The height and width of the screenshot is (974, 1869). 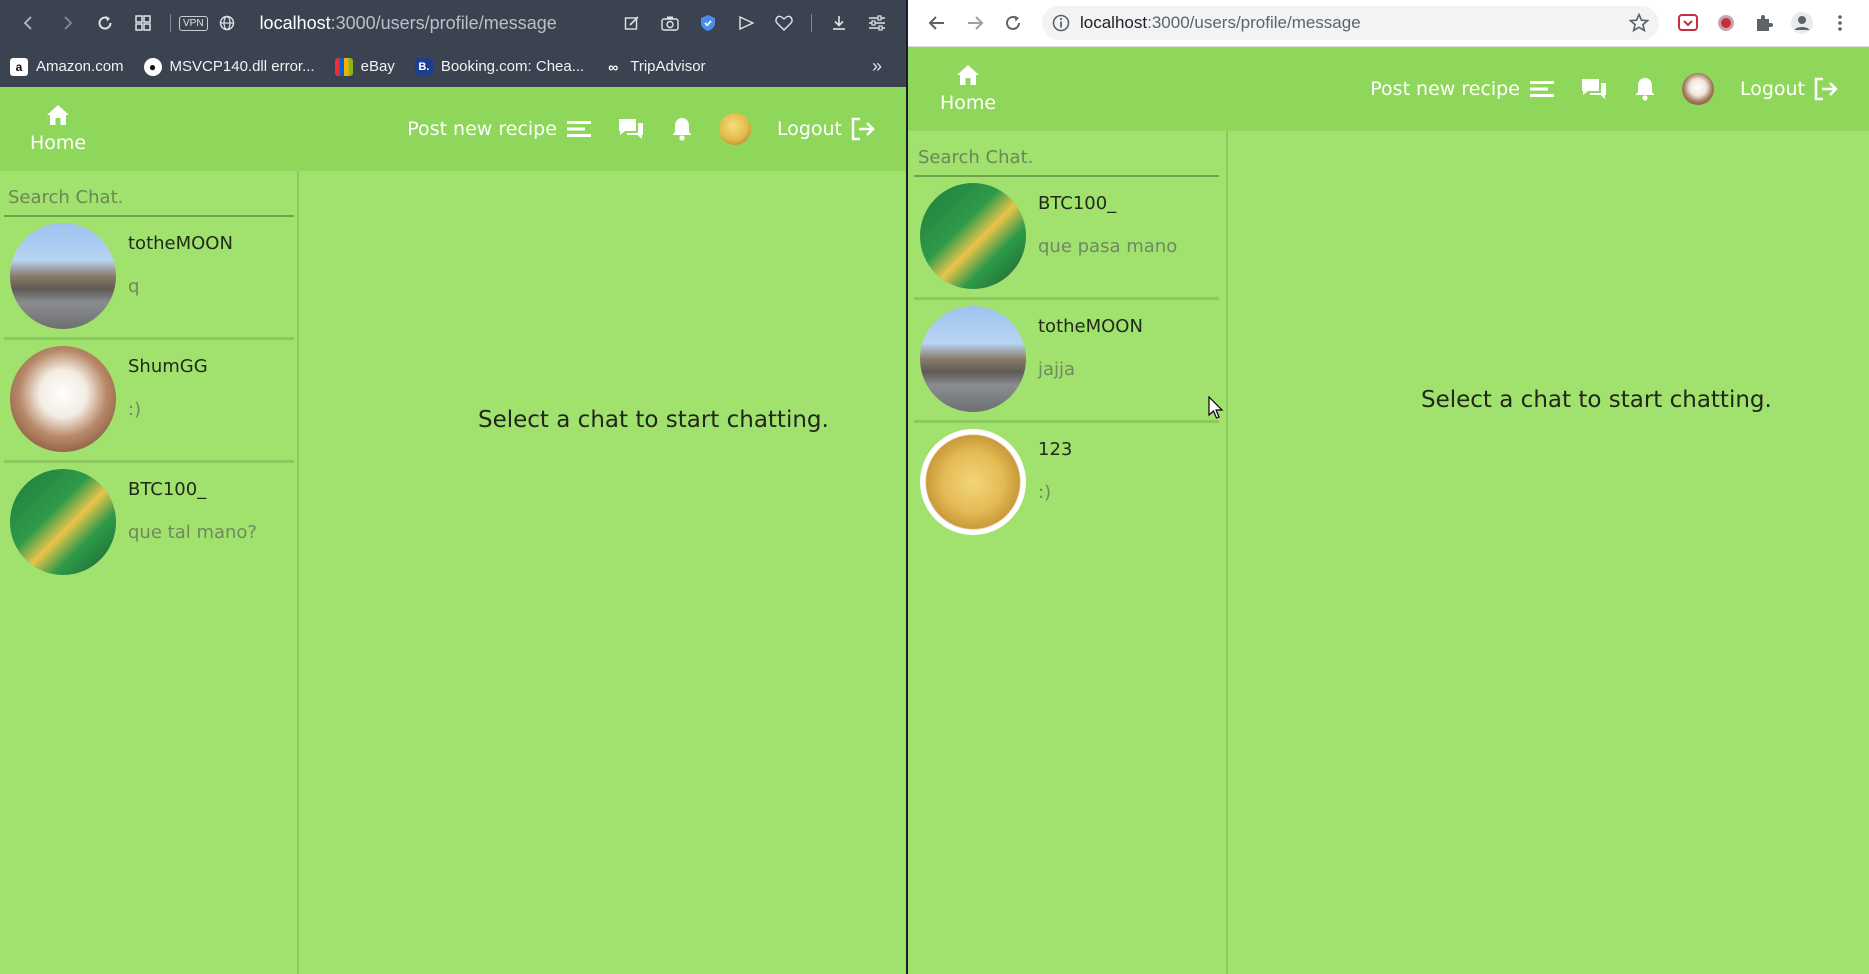 What do you see at coordinates (1090, 360) in the screenshot?
I see `chat-preview: totheMOON jajja` at bounding box center [1090, 360].